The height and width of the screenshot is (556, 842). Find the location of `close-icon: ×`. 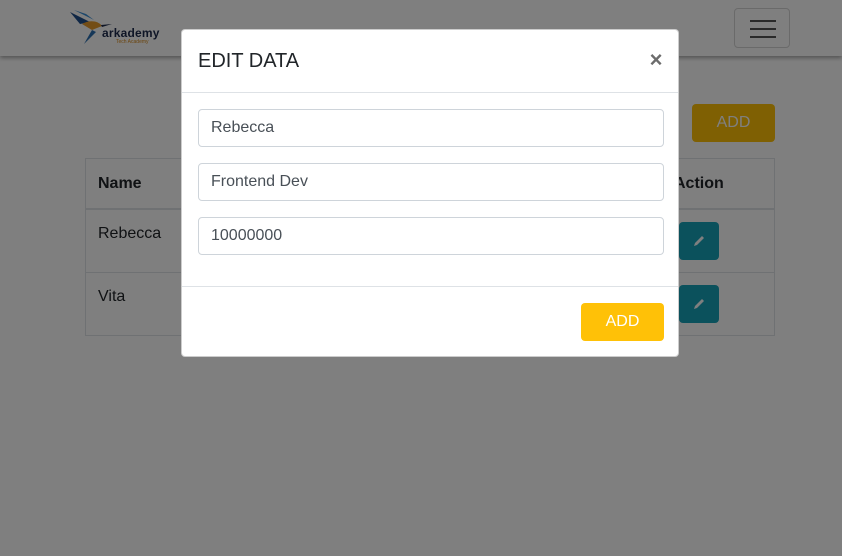

close-icon: × is located at coordinates (656, 60).